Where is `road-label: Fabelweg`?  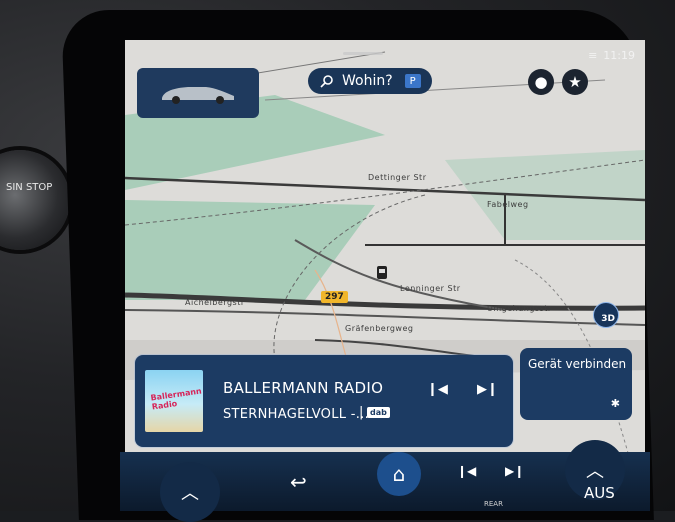
road-label: Fabelweg is located at coordinates (508, 204).